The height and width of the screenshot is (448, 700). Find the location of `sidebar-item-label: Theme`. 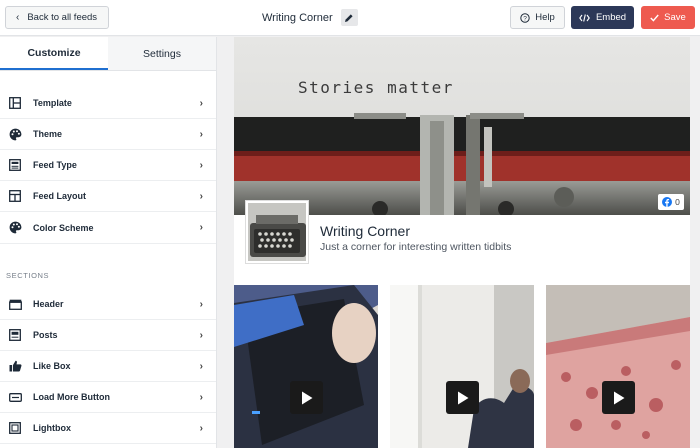

sidebar-item-label: Theme is located at coordinates (48, 134).